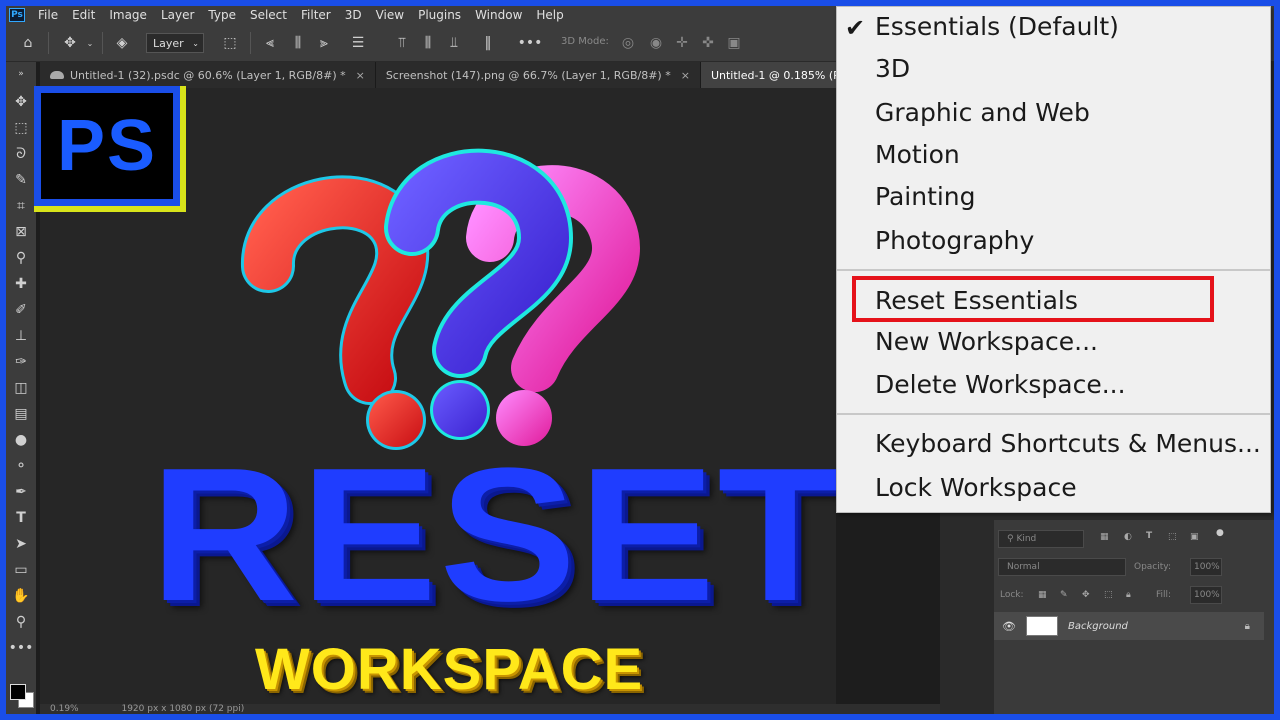 The width and height of the screenshot is (1280, 720). I want to click on lock-pixels-icon: ▦, so click(1042, 595).